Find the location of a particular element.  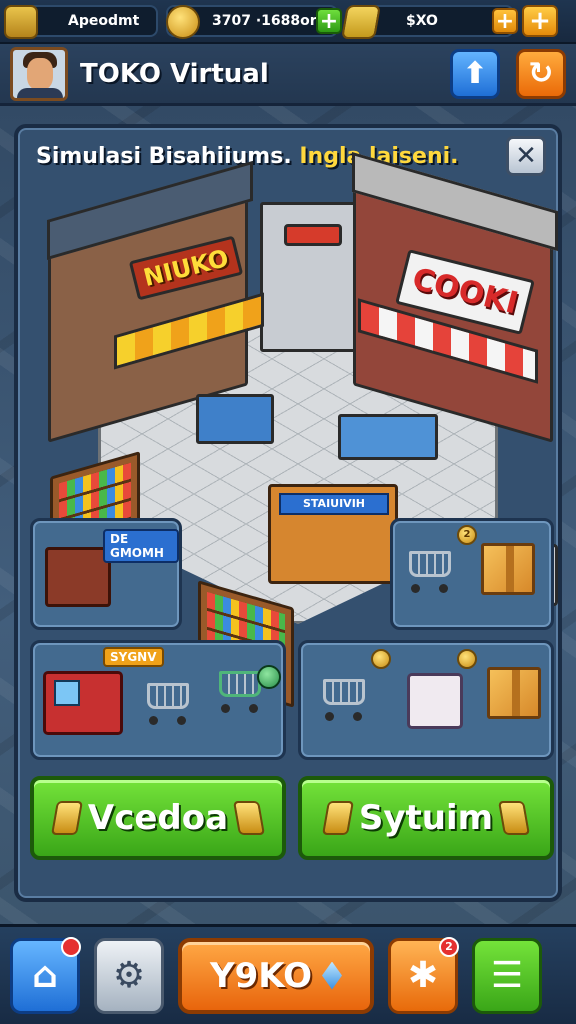

notification-dot is located at coordinates (71, 946).